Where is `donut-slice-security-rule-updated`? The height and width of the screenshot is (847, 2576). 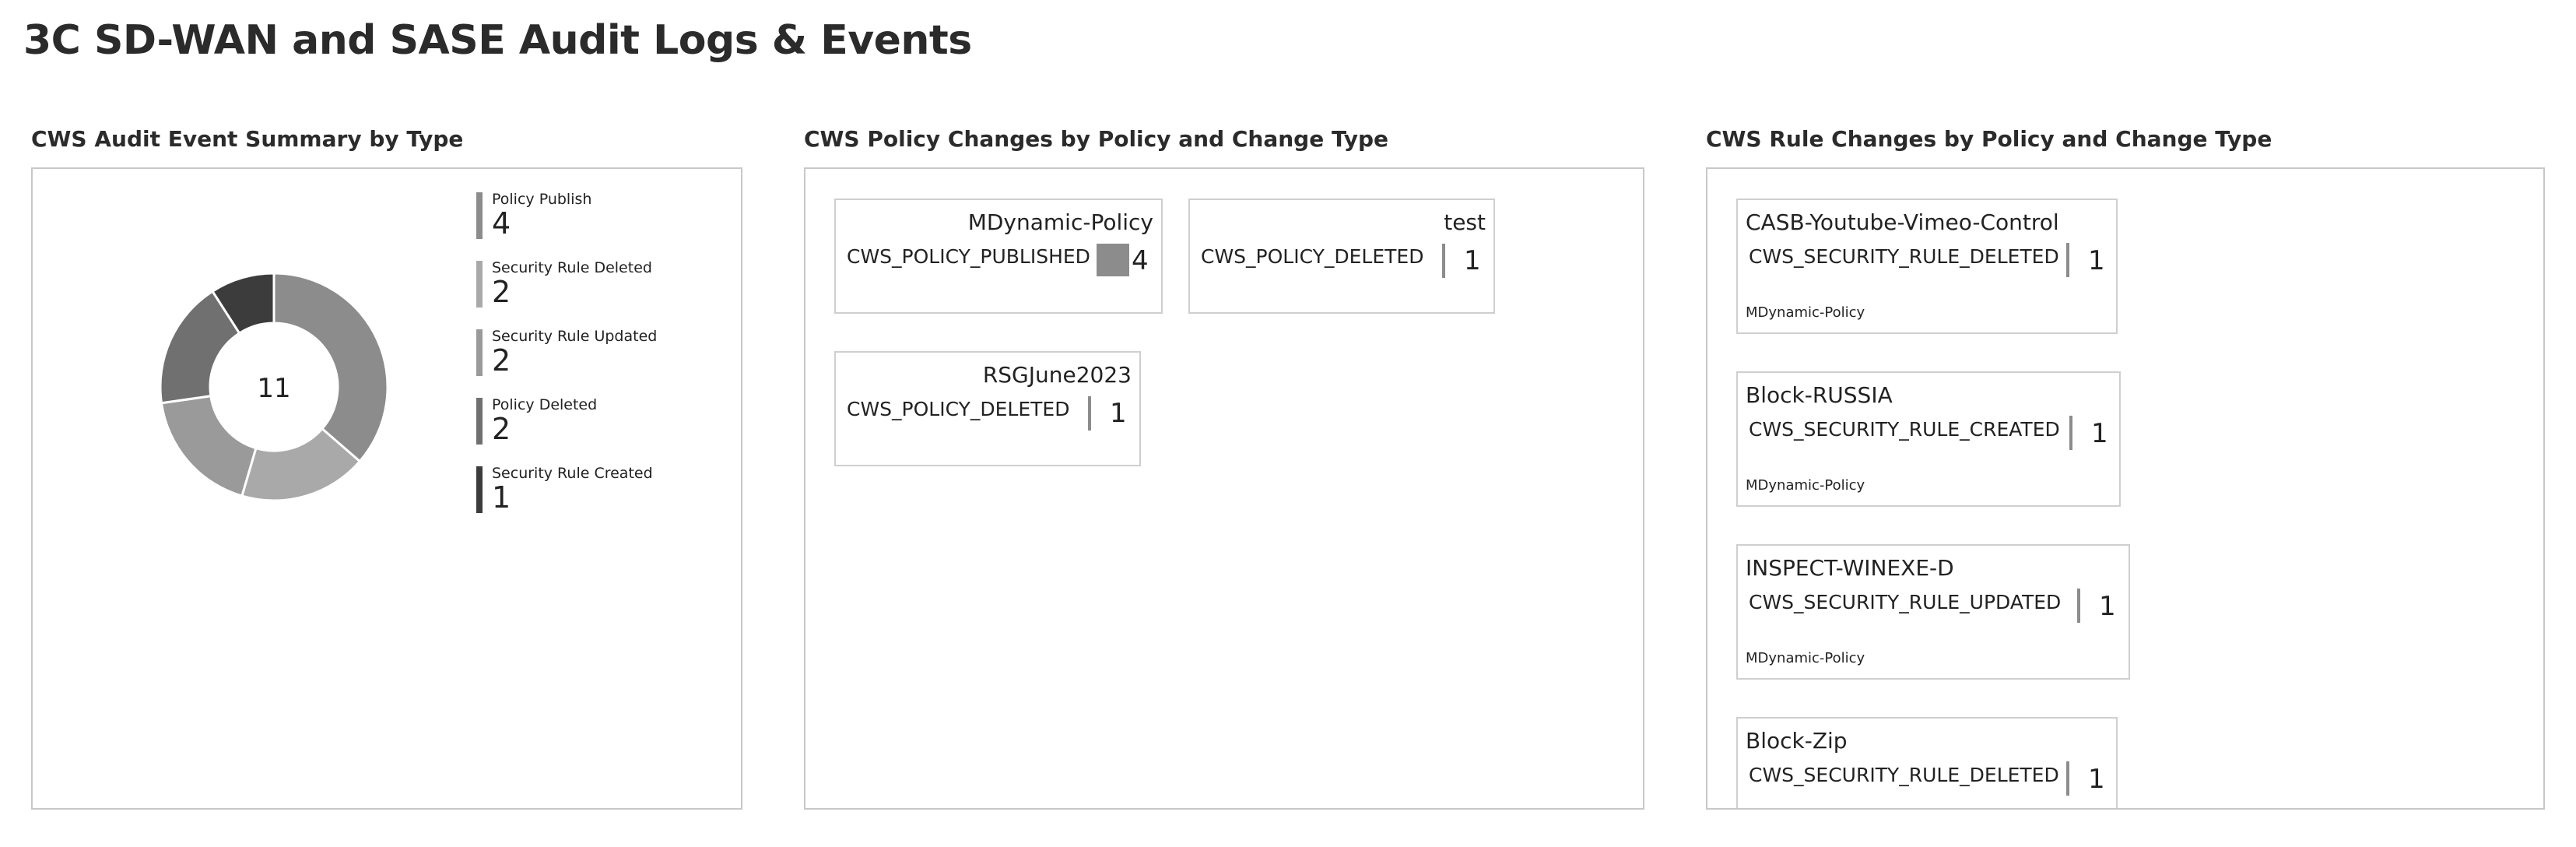 donut-slice-security-rule-updated is located at coordinates (209, 445).